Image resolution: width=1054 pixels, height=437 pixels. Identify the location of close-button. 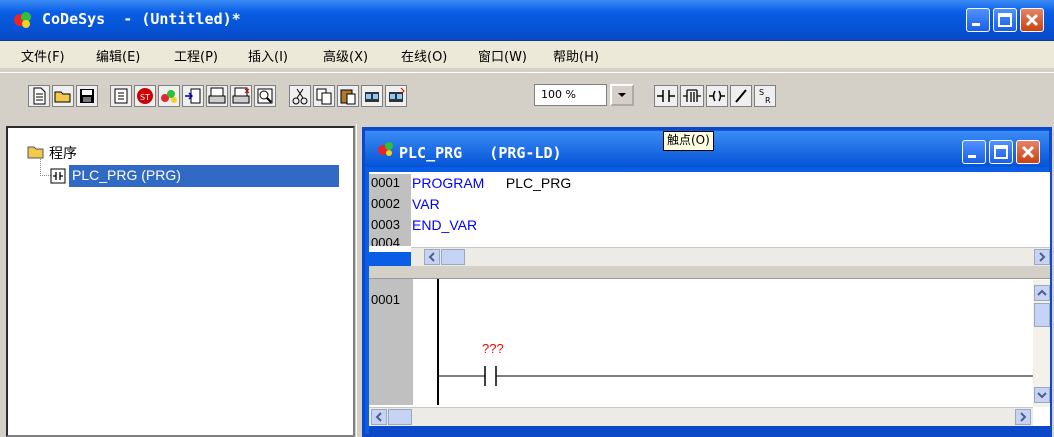
(1032, 20).